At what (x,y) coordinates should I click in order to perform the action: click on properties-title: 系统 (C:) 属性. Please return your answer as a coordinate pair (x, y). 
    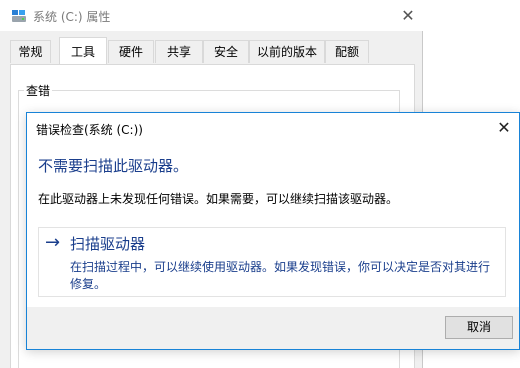
    Looking at the image, I should click on (72, 17).